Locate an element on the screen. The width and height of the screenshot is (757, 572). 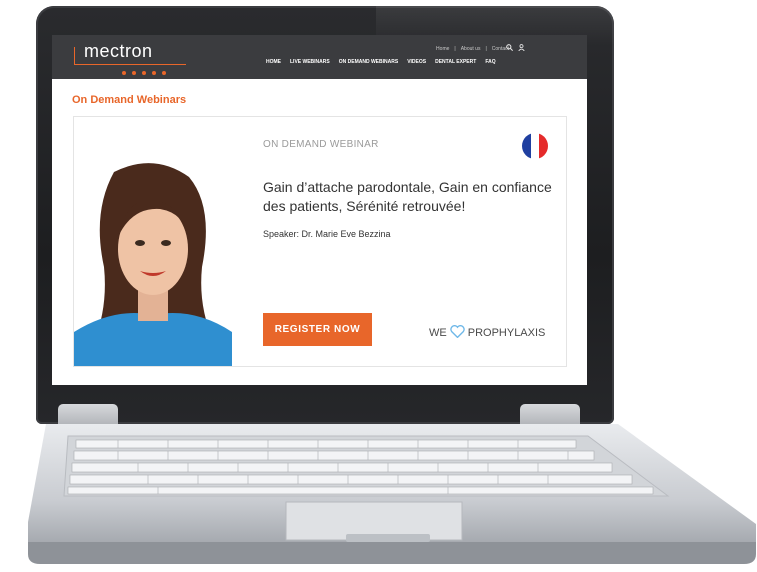
nav-faq: FAQ is located at coordinates (490, 62).